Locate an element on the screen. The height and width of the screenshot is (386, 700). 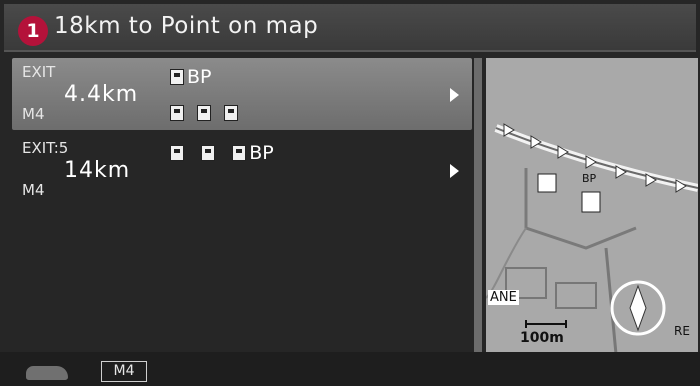
exit-row-2: EXIT:5 14km M4 BP is located at coordinates (242, 170).